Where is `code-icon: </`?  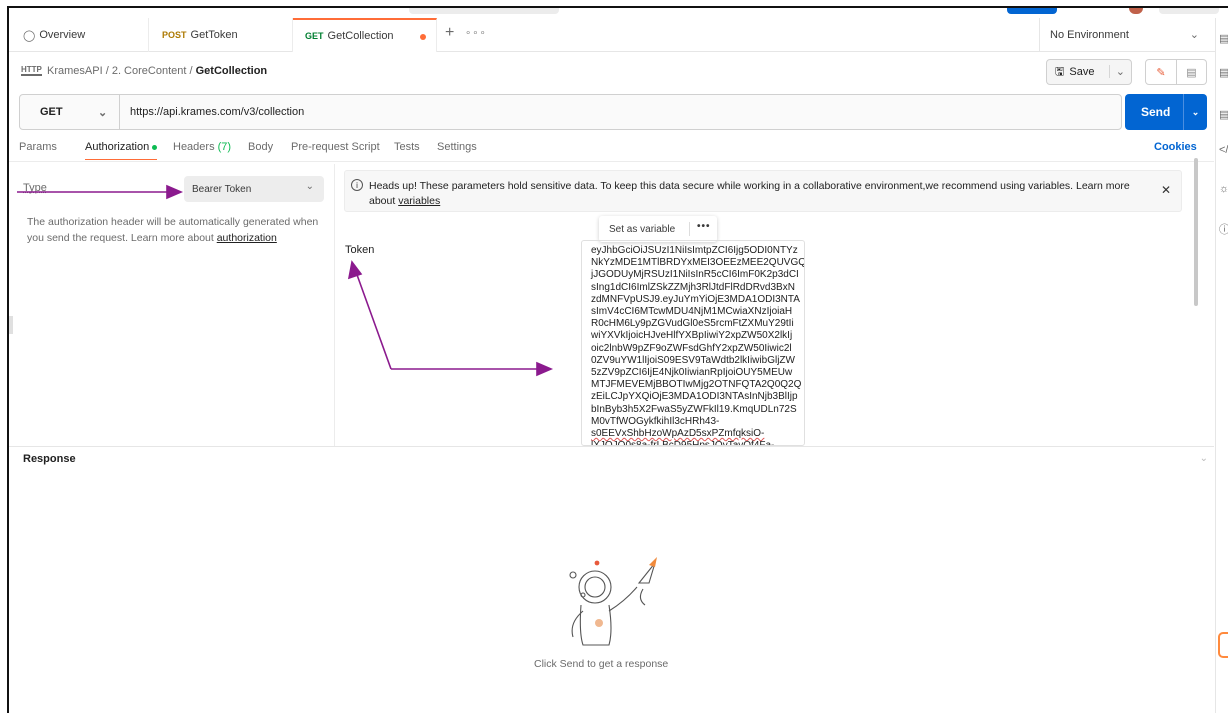
code-icon: </ is located at coordinates (1223, 150).